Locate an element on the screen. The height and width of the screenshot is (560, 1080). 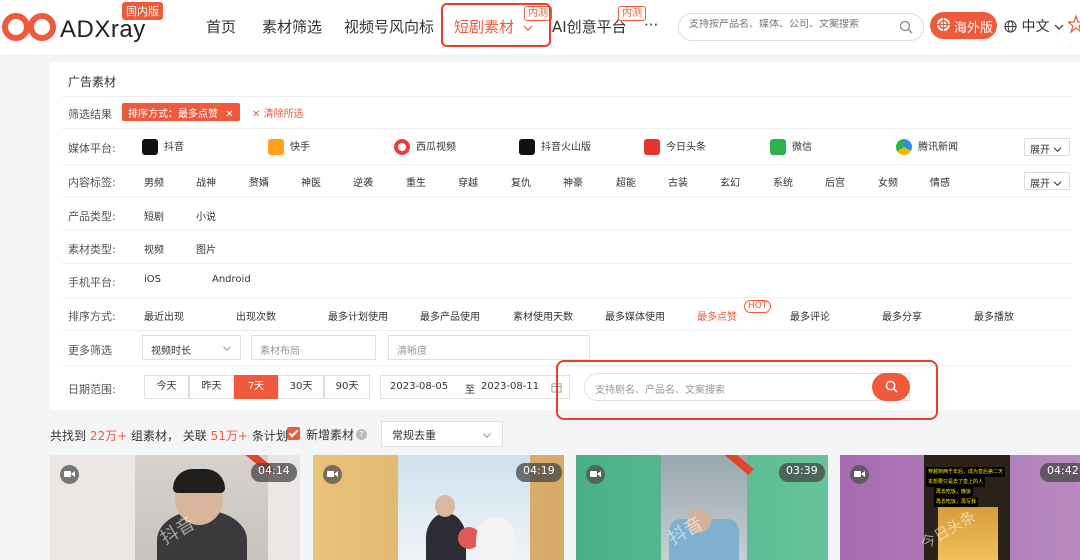
active-filter-chip-label: 排序方式：最多点赞 is located at coordinates (173, 114).